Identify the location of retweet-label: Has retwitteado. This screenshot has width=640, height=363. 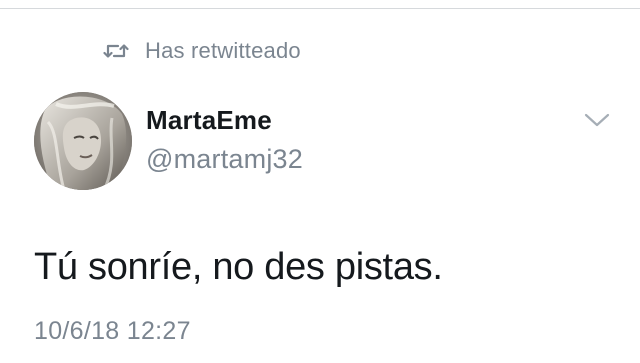
(223, 50).